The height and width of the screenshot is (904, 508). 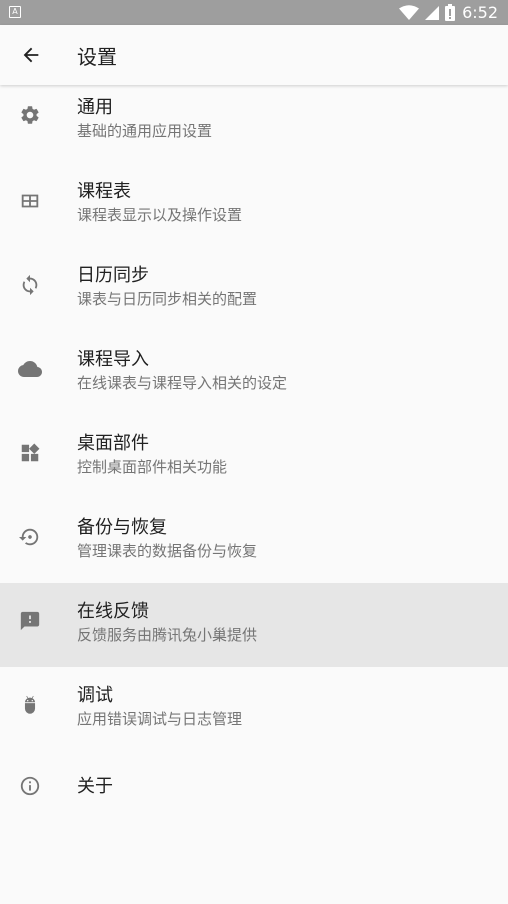 What do you see at coordinates (95, 107) in the screenshot?
I see `settings-item-title: 通用` at bounding box center [95, 107].